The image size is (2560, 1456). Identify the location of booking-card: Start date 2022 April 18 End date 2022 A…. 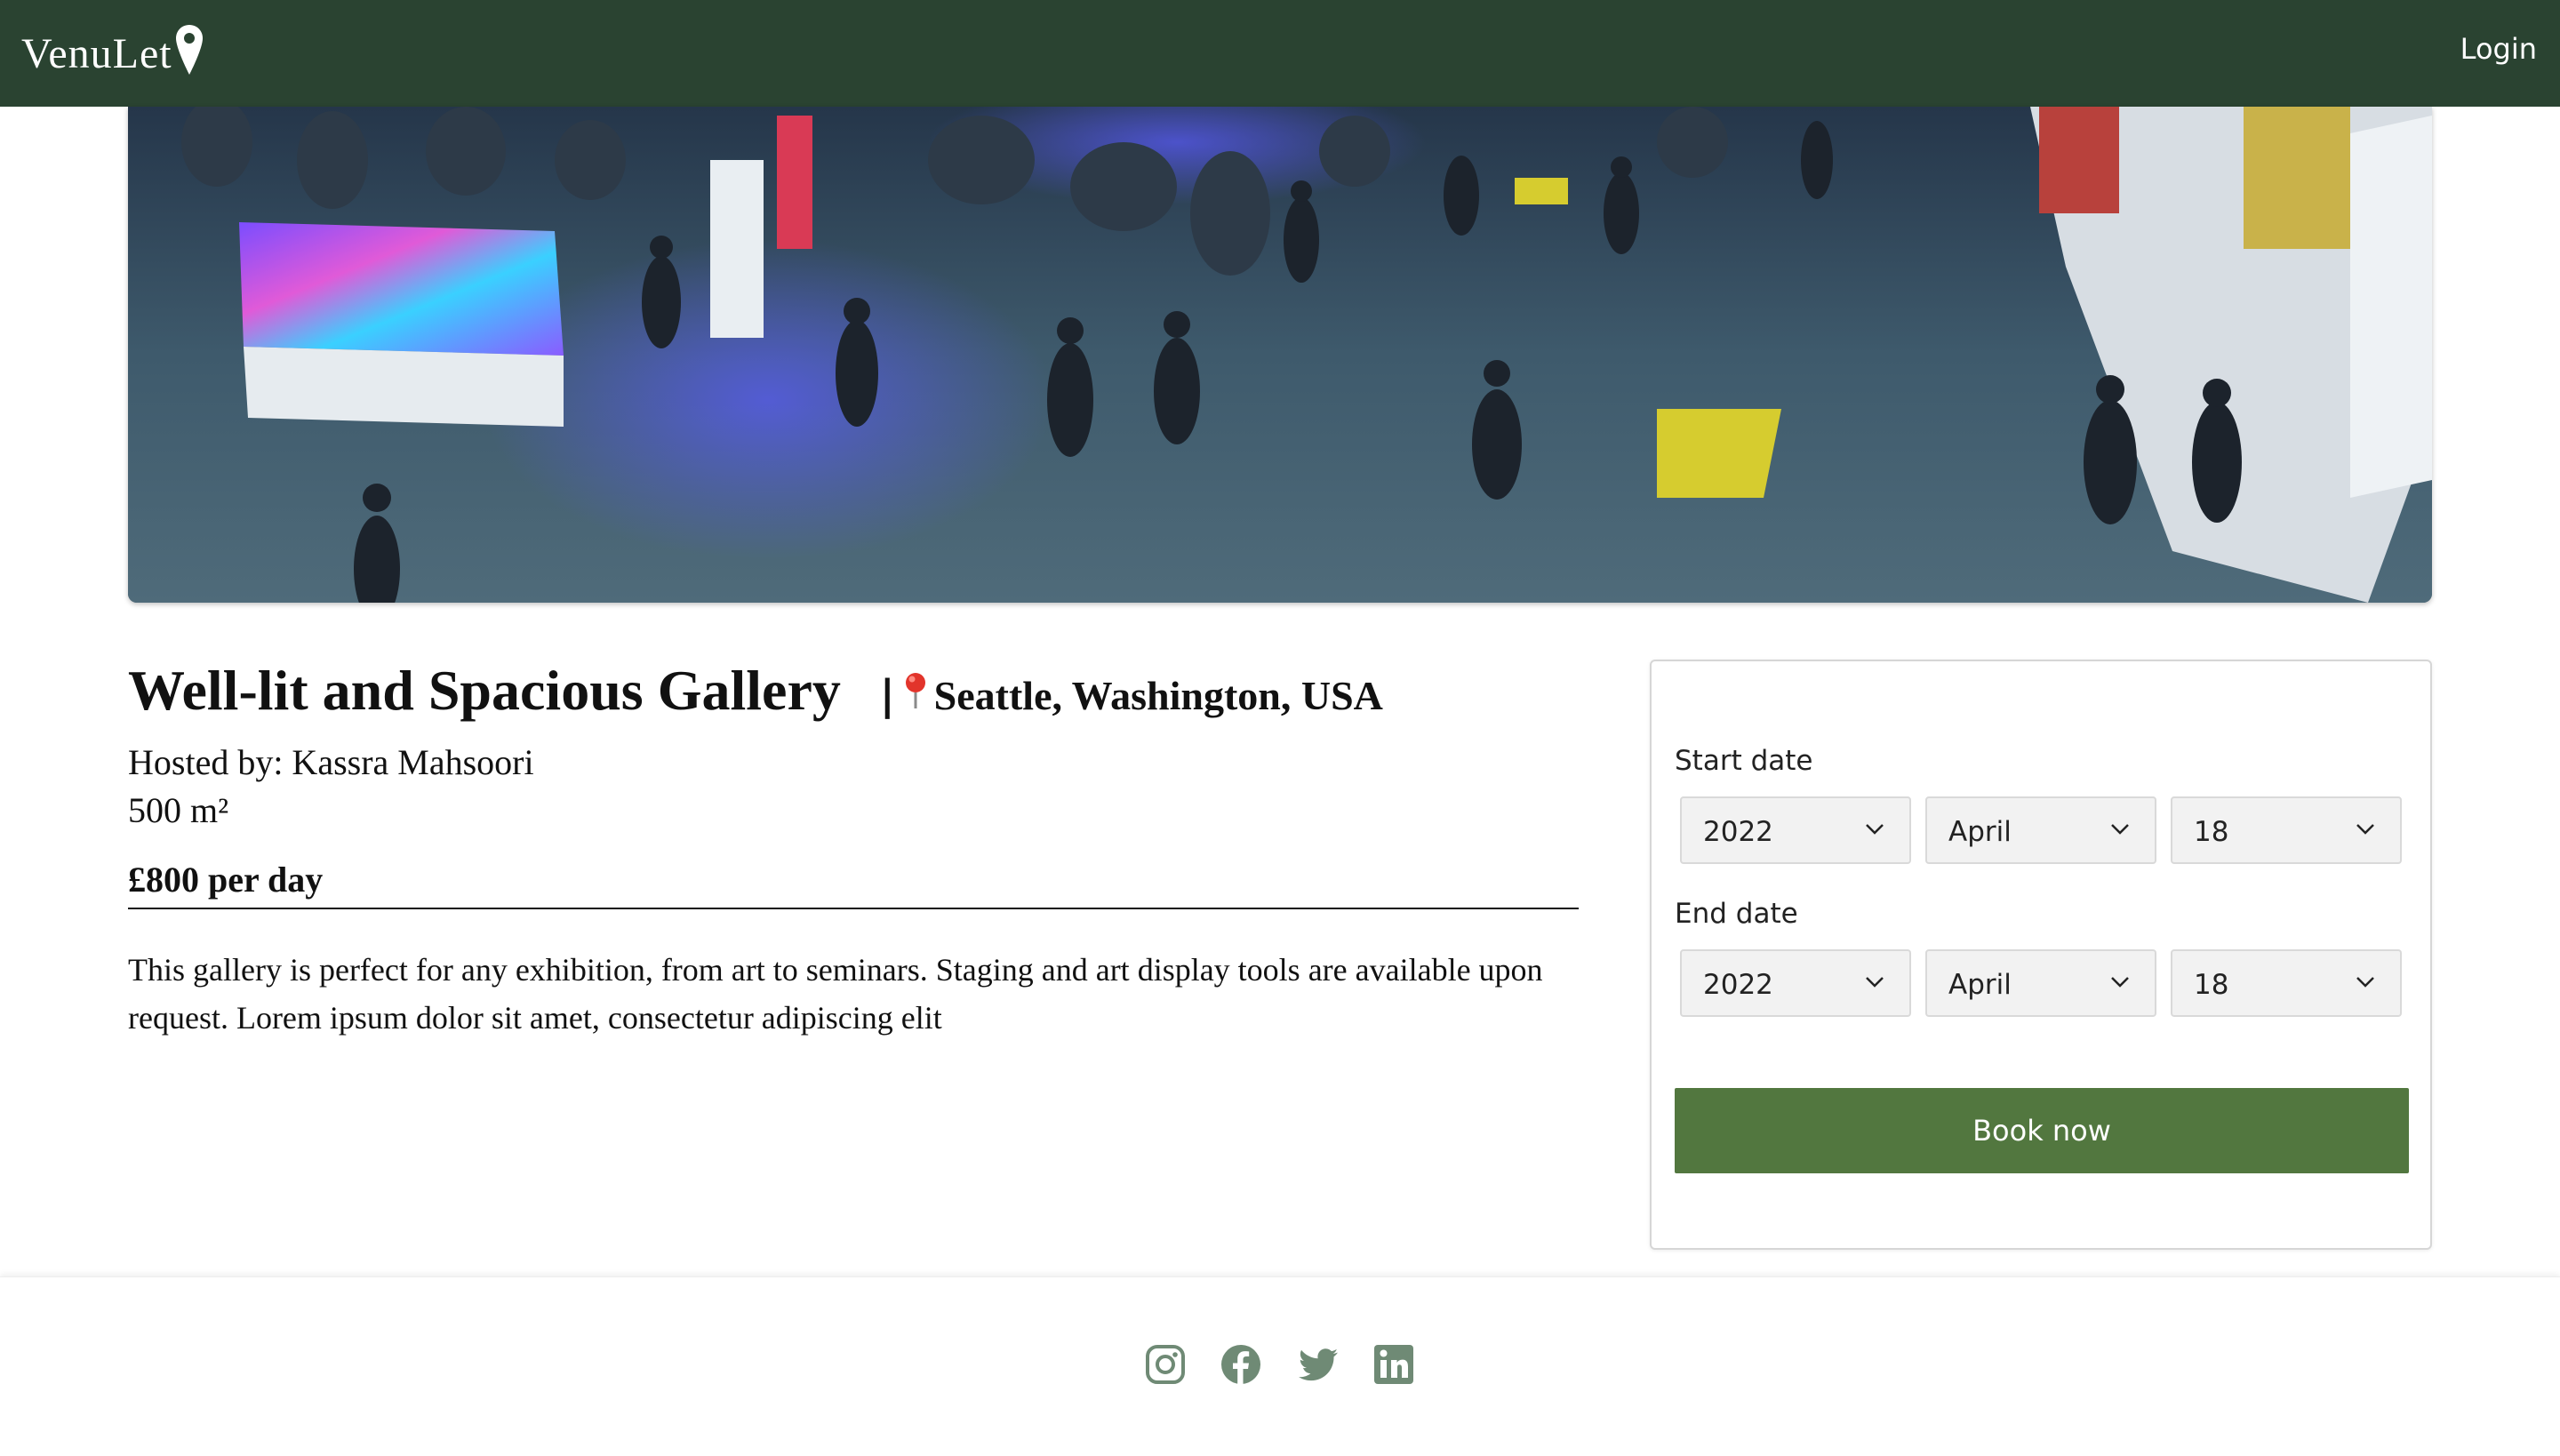
(2041, 955).